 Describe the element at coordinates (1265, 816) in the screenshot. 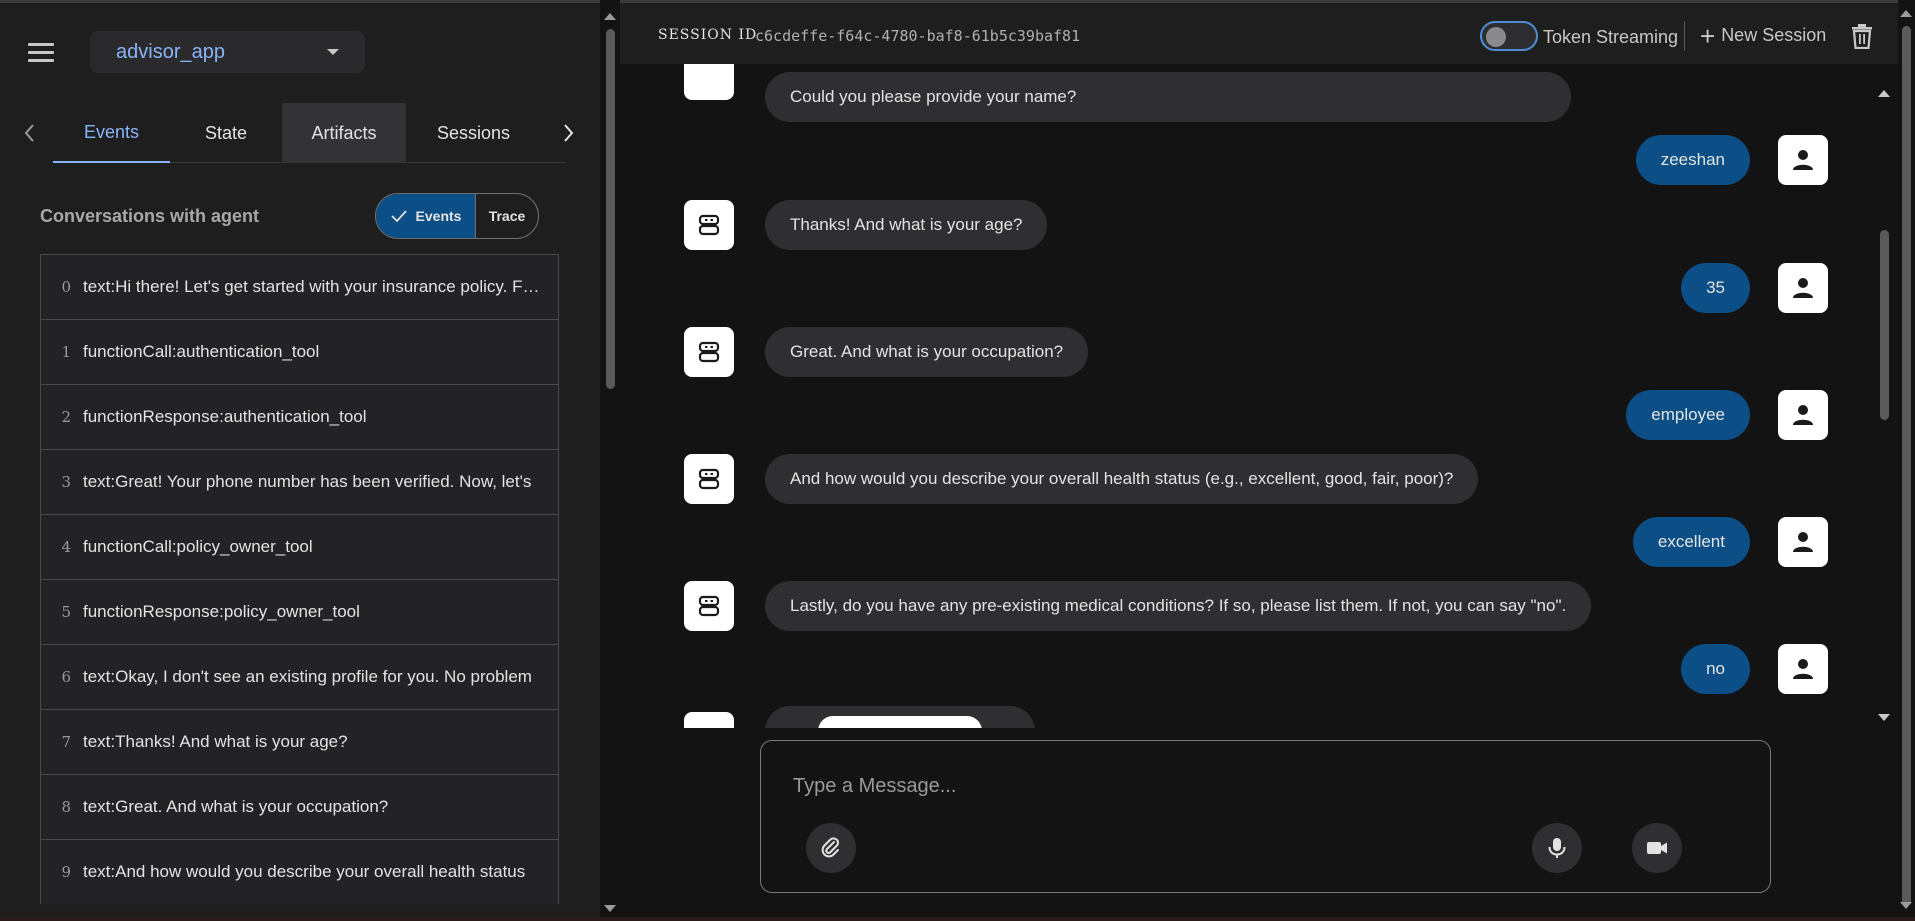

I see `message-composer` at that location.